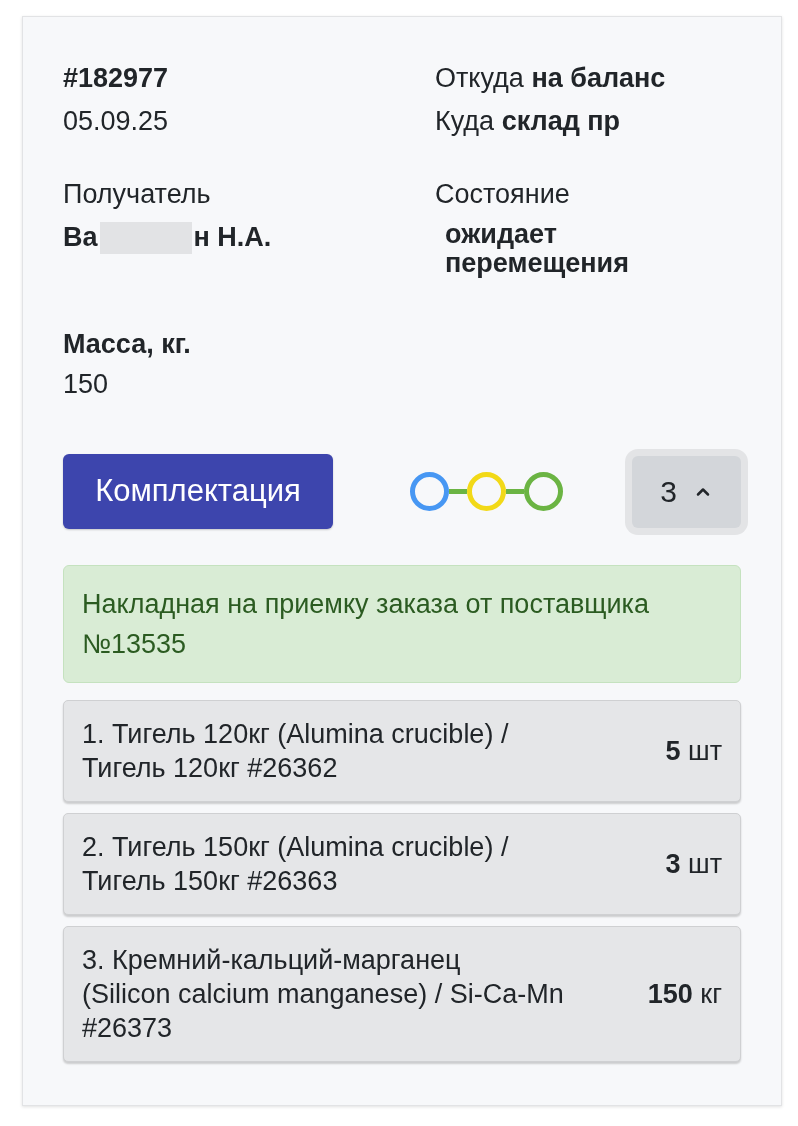  What do you see at coordinates (323, 994) in the screenshot?
I see `item-name: 3. Кремний-кальций-марганец (Silicon calcium manganese) / Si-Ca-Mn #26373` at bounding box center [323, 994].